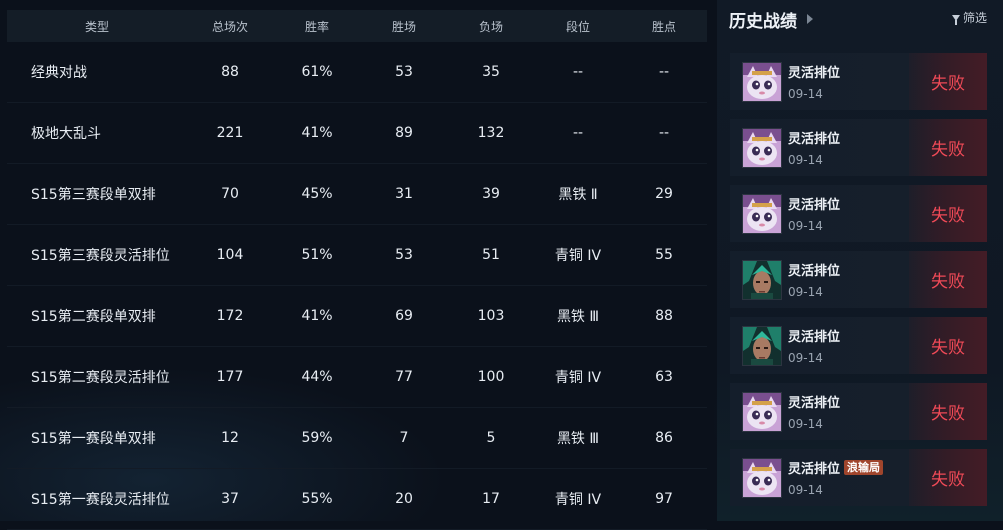 The height and width of the screenshot is (530, 1003). Describe the element at coordinates (578, 133) in the screenshot. I see `cell-rank: --` at that location.